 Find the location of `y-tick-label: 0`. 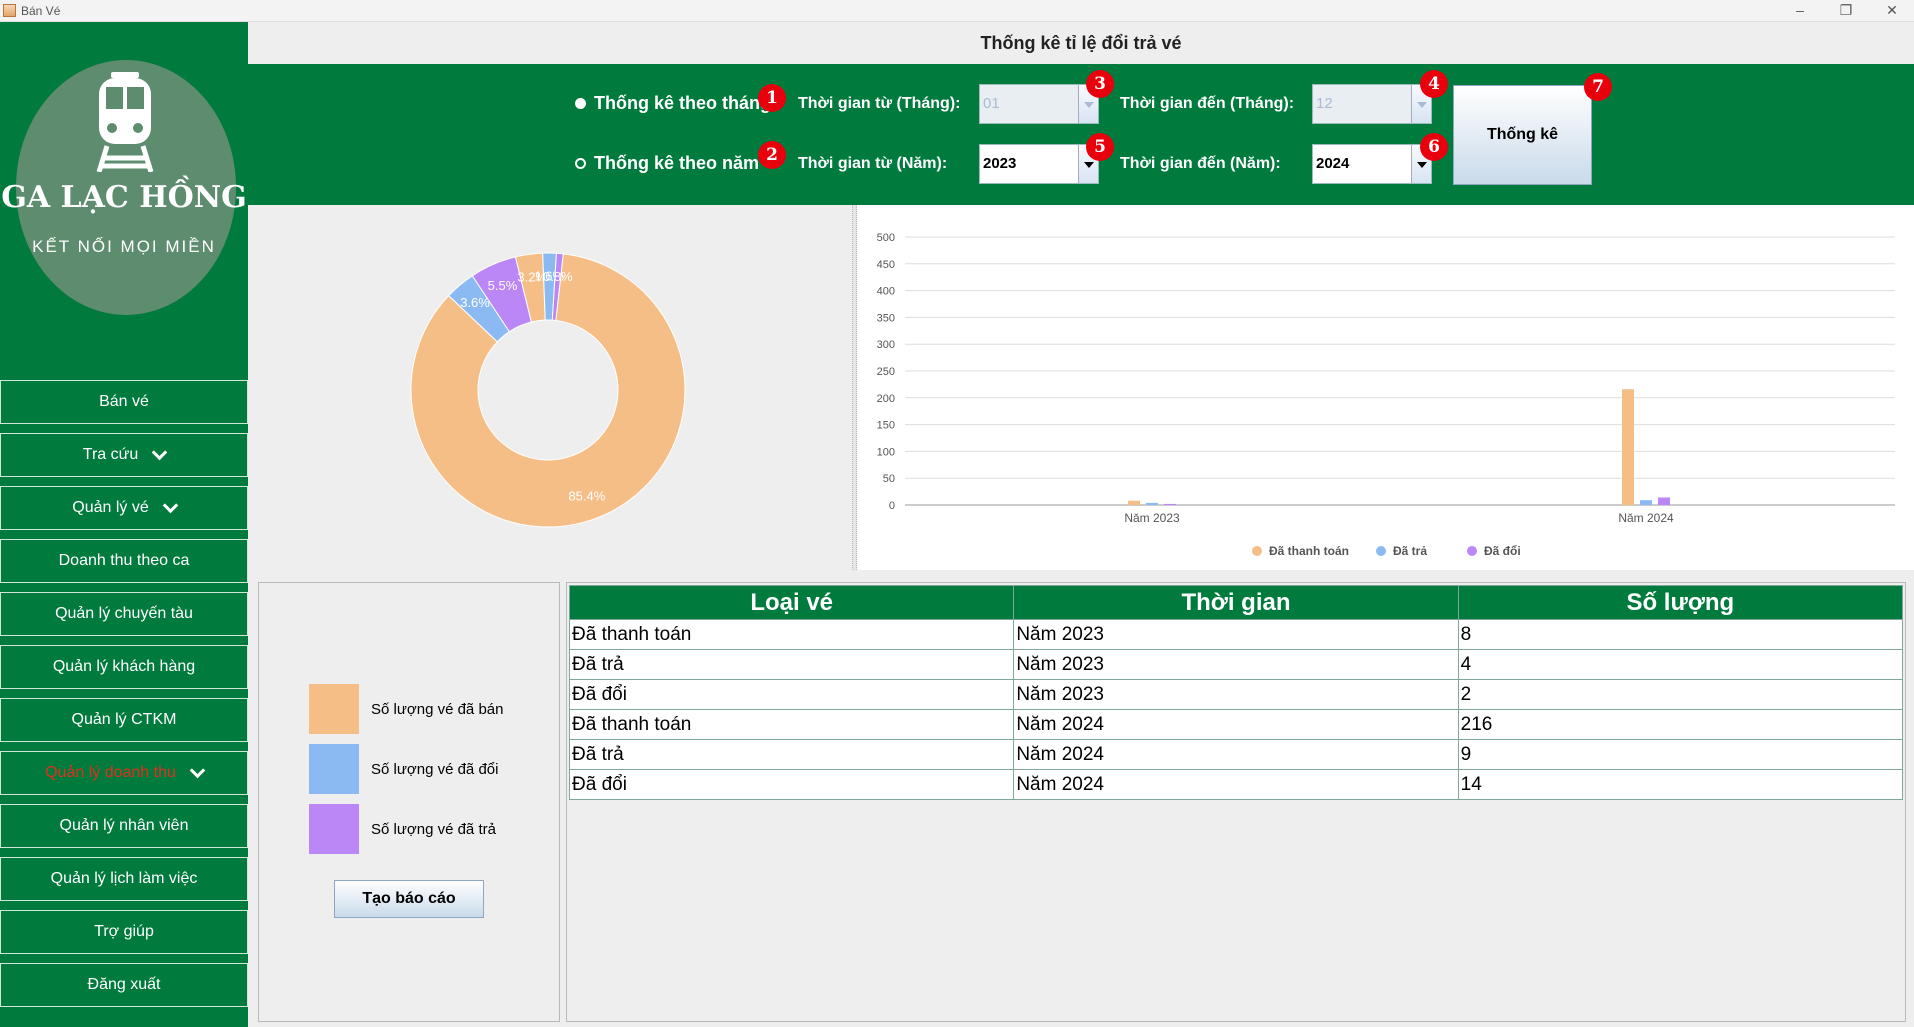

y-tick-label: 0 is located at coordinates (892, 506).